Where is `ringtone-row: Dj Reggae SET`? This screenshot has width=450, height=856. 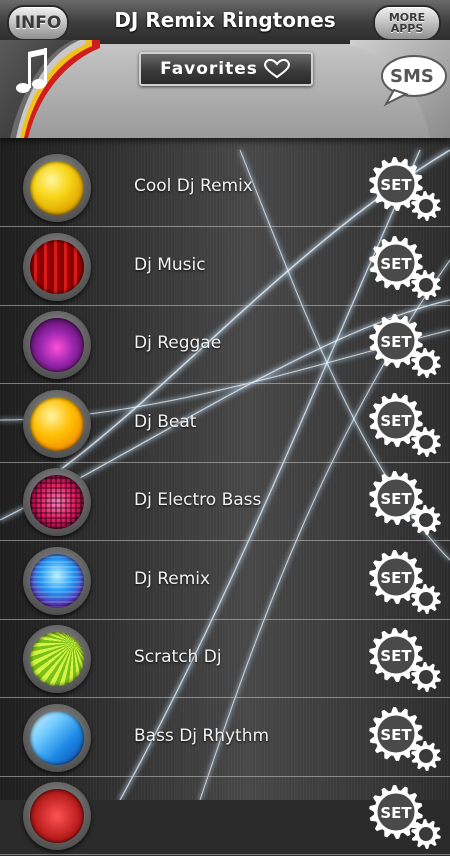 ringtone-row: Dj Reggae SET is located at coordinates (225, 344).